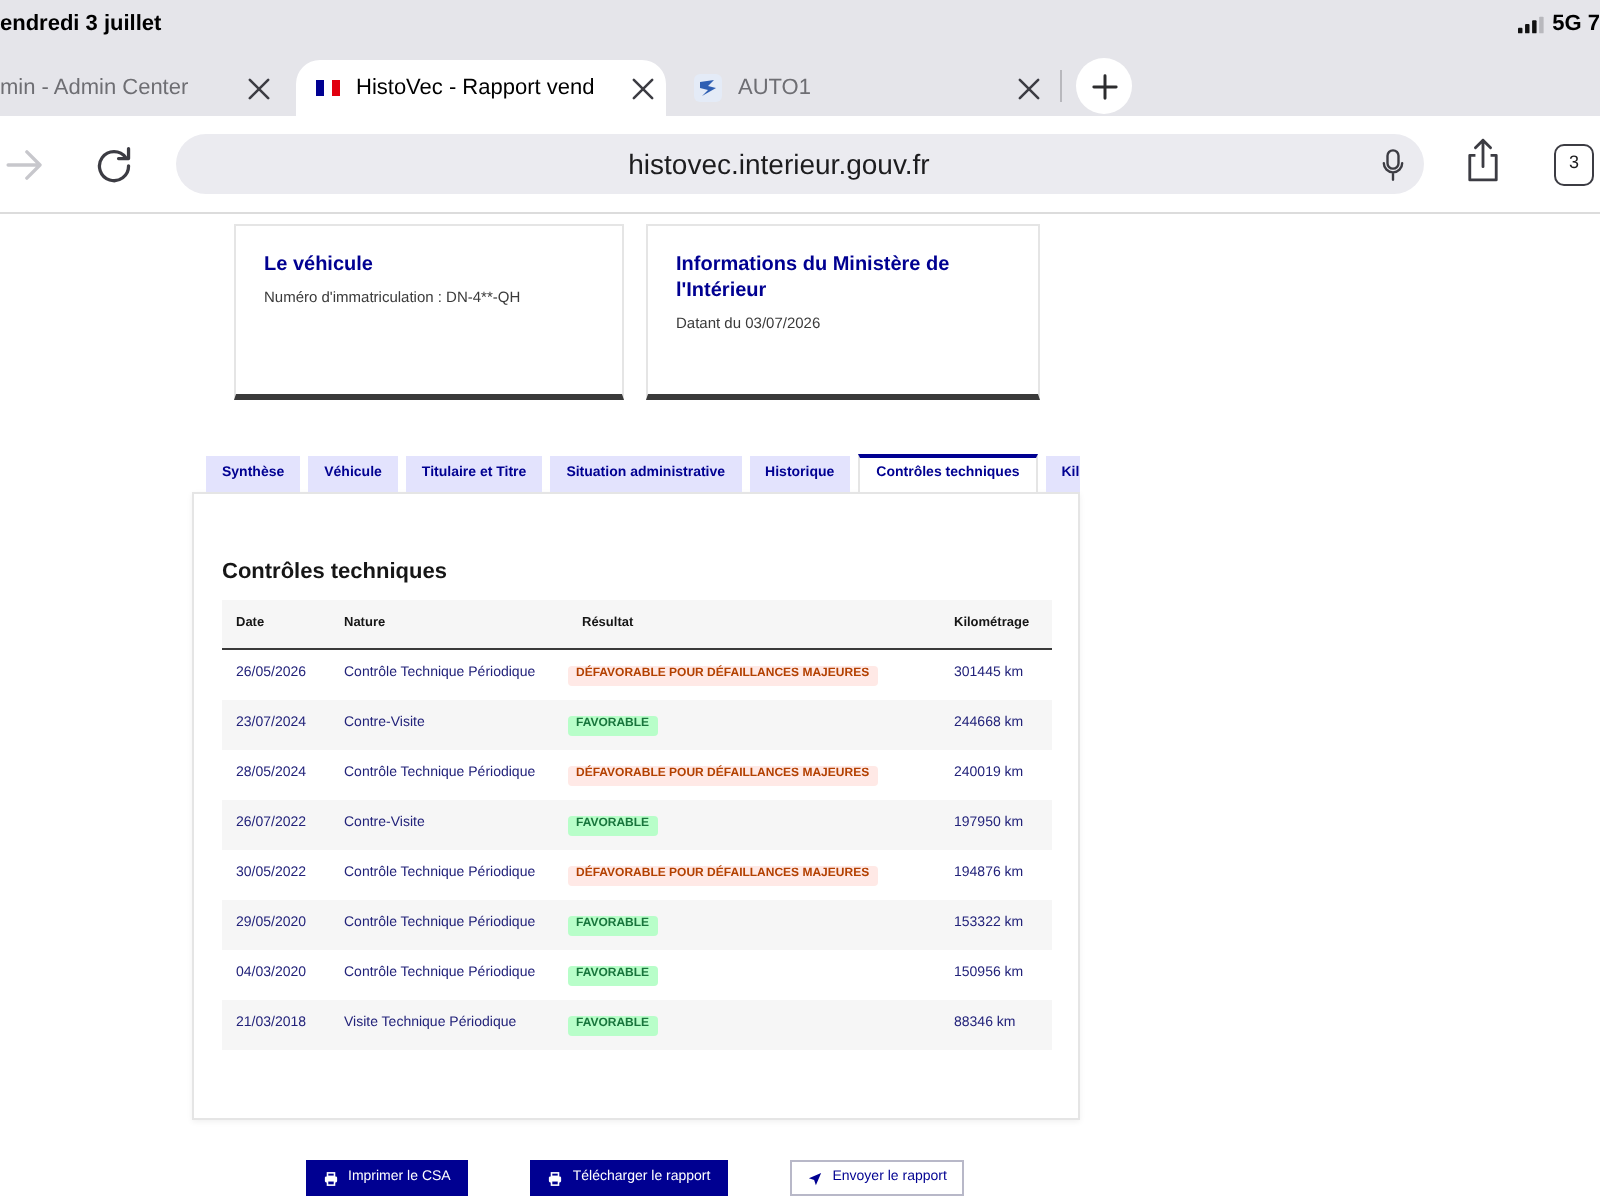  Describe the element at coordinates (815, 1178) in the screenshot. I see `send-icon` at that location.